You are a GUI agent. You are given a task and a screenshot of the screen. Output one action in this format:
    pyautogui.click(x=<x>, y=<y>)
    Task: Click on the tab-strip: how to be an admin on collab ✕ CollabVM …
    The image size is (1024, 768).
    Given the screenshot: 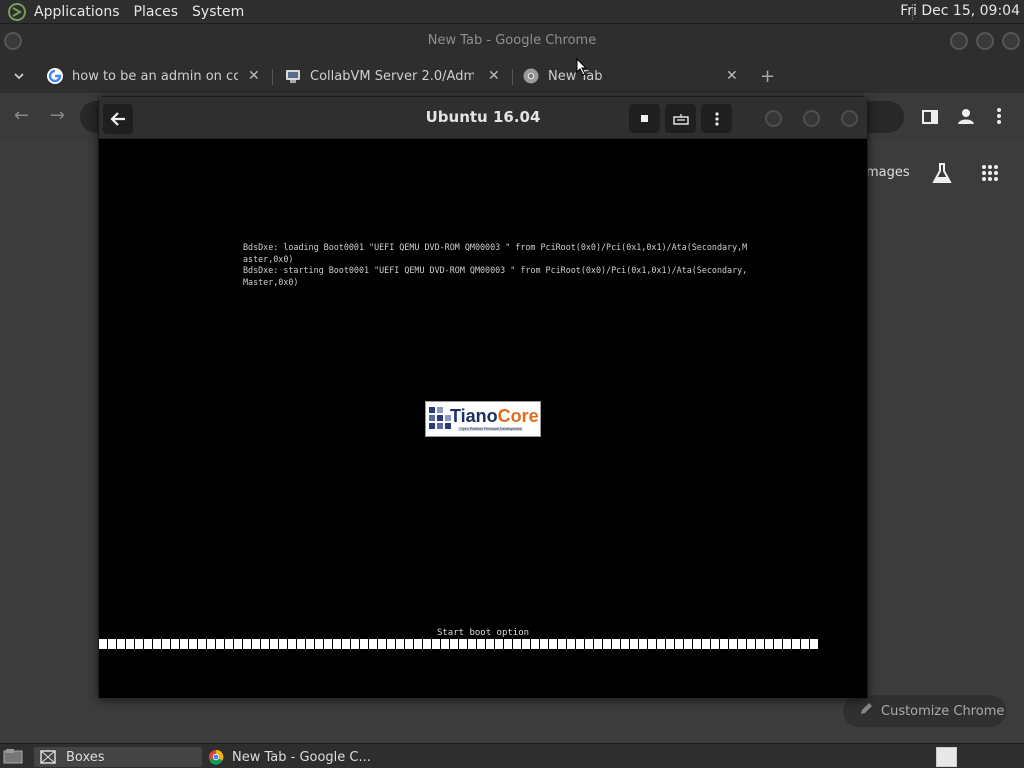 What is the action you would take?
    pyautogui.click(x=512, y=75)
    